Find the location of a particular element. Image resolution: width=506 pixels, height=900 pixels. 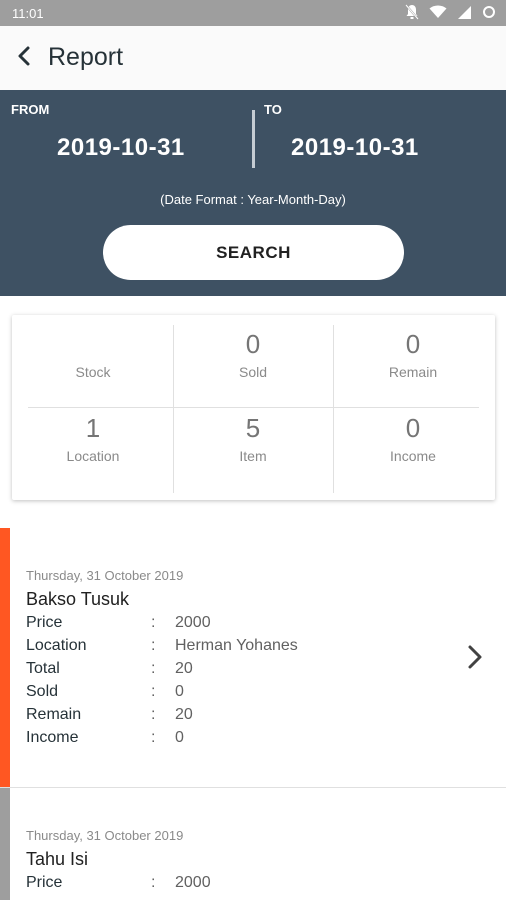

report-field-row: Total : 20 is located at coordinates (236, 671).